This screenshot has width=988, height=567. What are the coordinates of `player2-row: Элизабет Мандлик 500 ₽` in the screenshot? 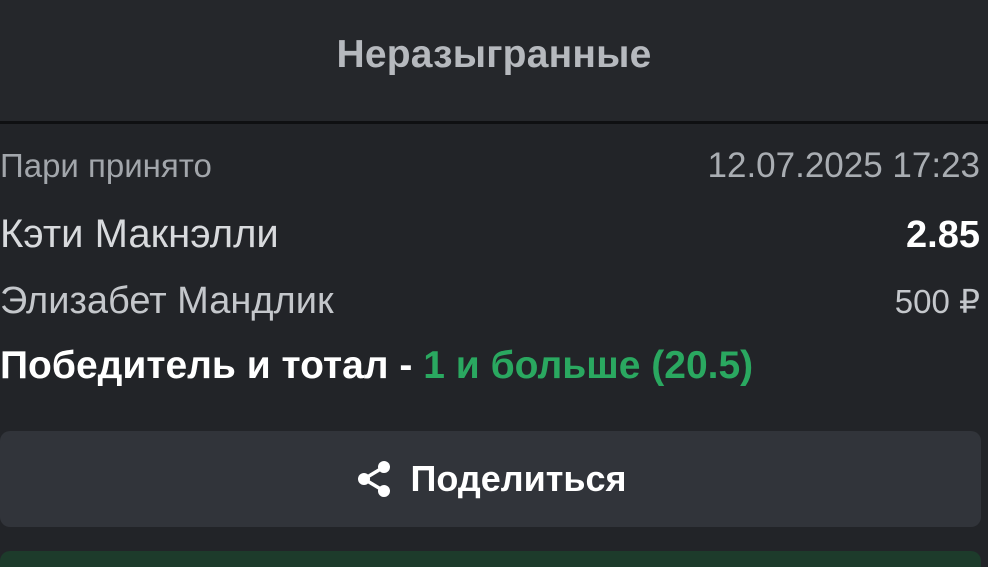 It's located at (490, 301).